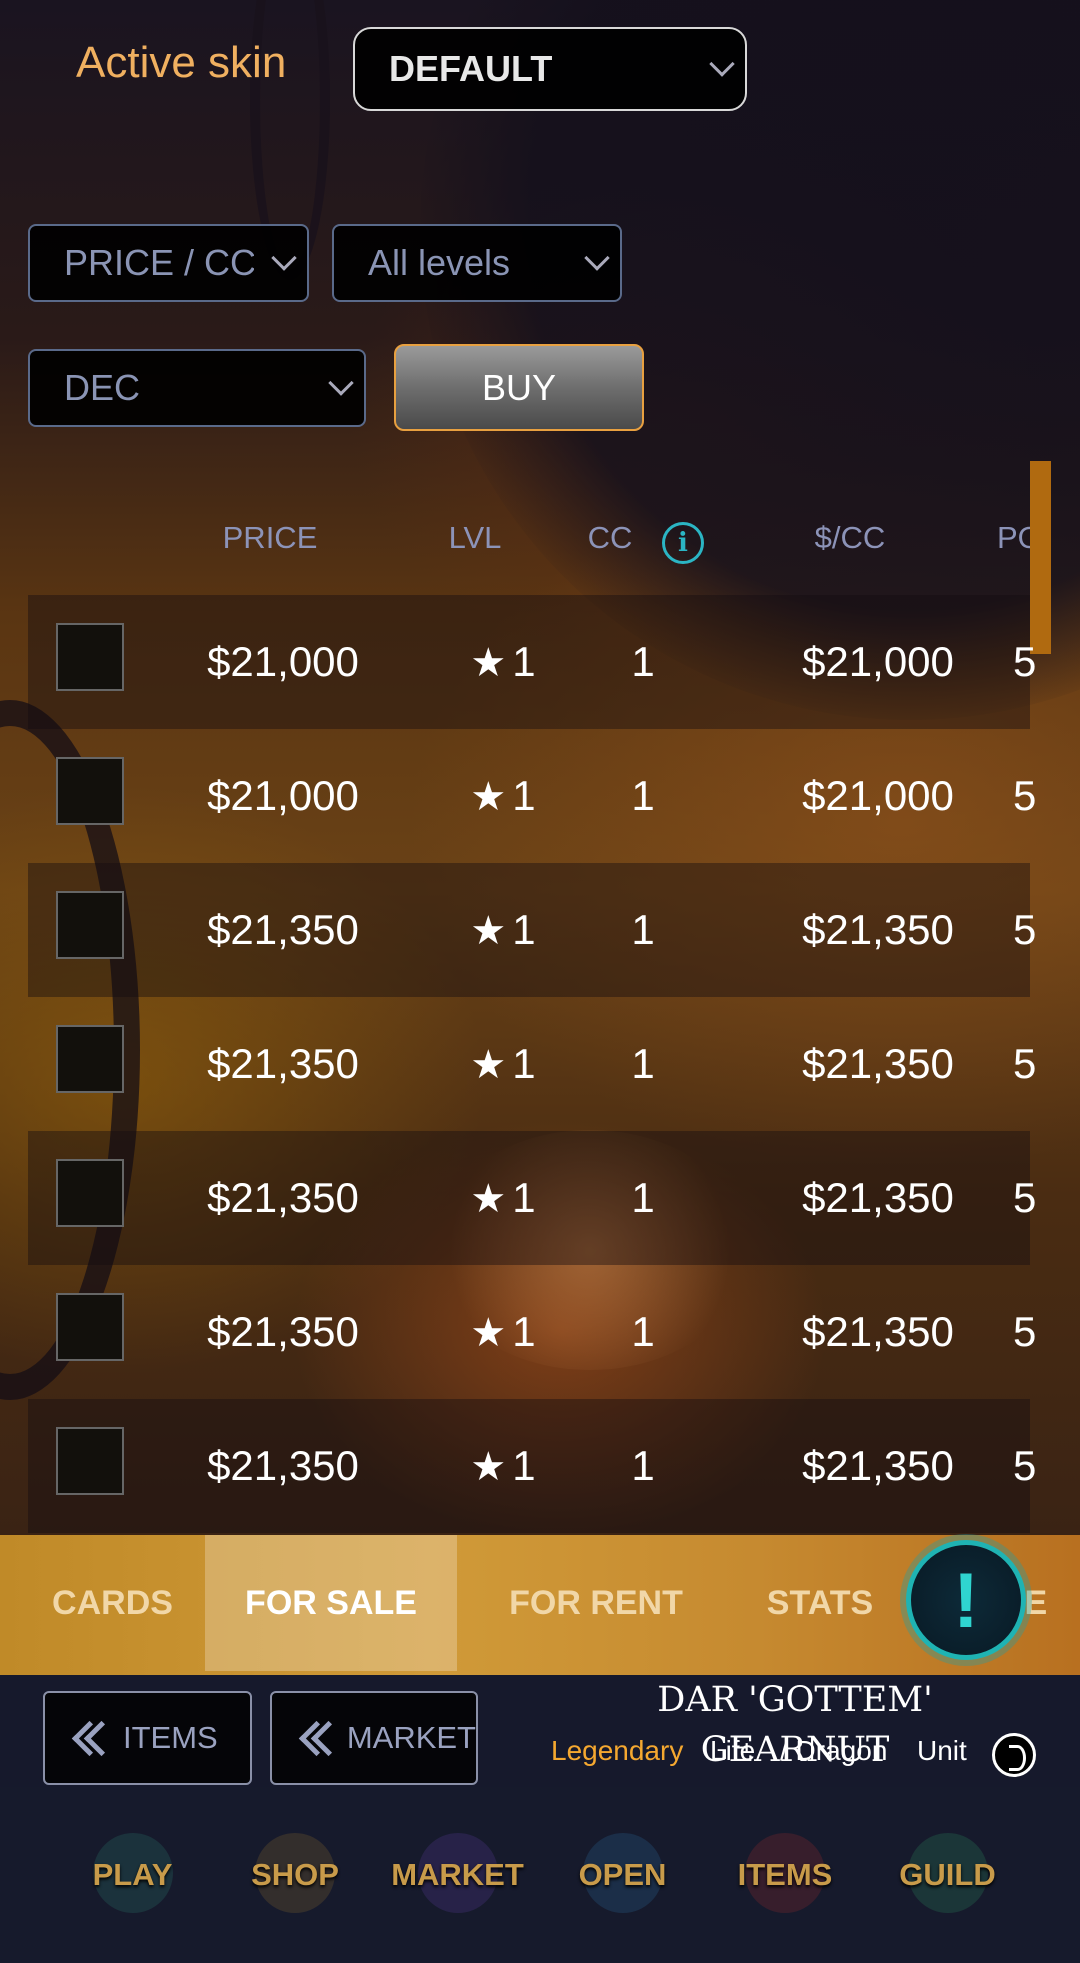 This screenshot has height=1963, width=1080. Describe the element at coordinates (820, 1603) in the screenshot. I see `tab-stats: STATS` at that location.